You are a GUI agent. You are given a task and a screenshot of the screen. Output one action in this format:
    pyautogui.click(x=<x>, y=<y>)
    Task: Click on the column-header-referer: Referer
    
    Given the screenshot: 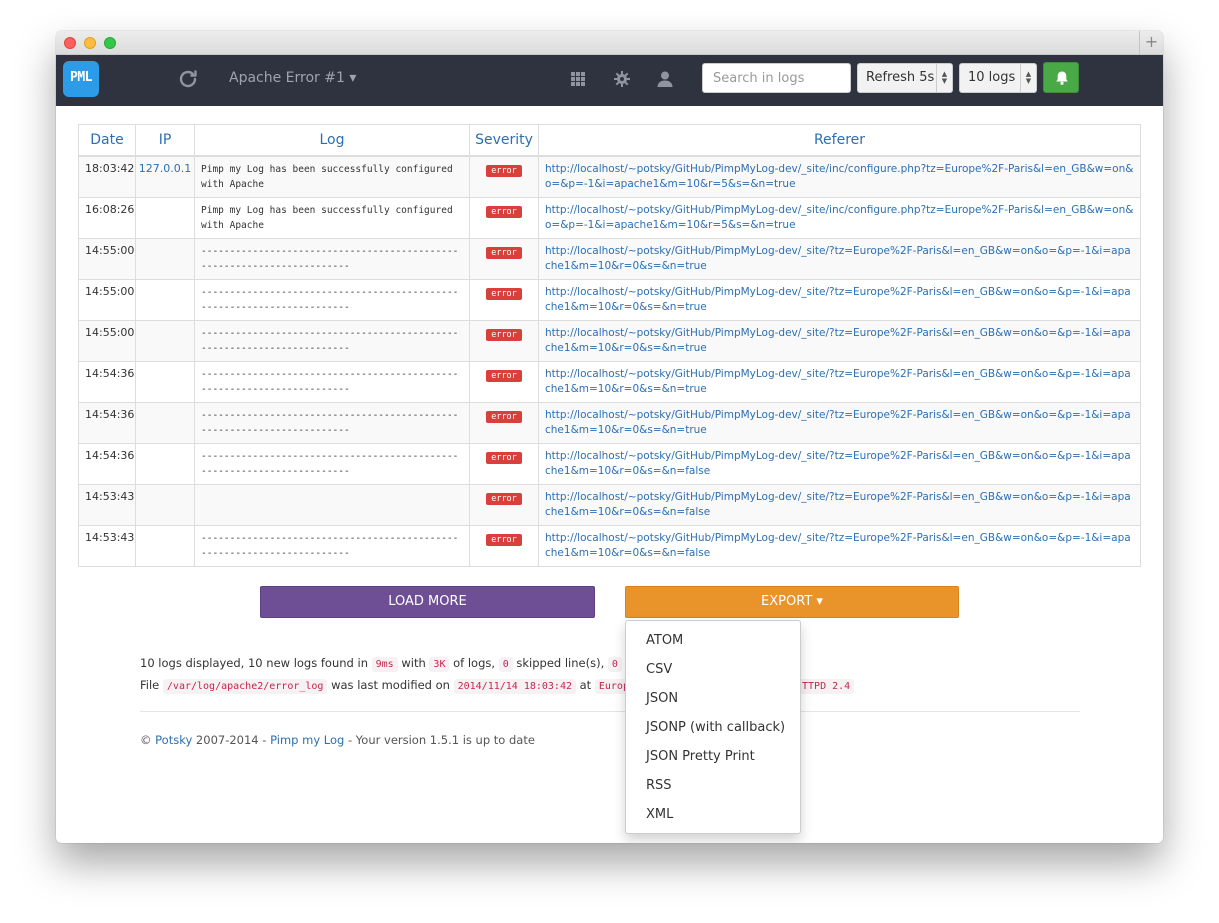 What is the action you would take?
    pyautogui.click(x=839, y=140)
    